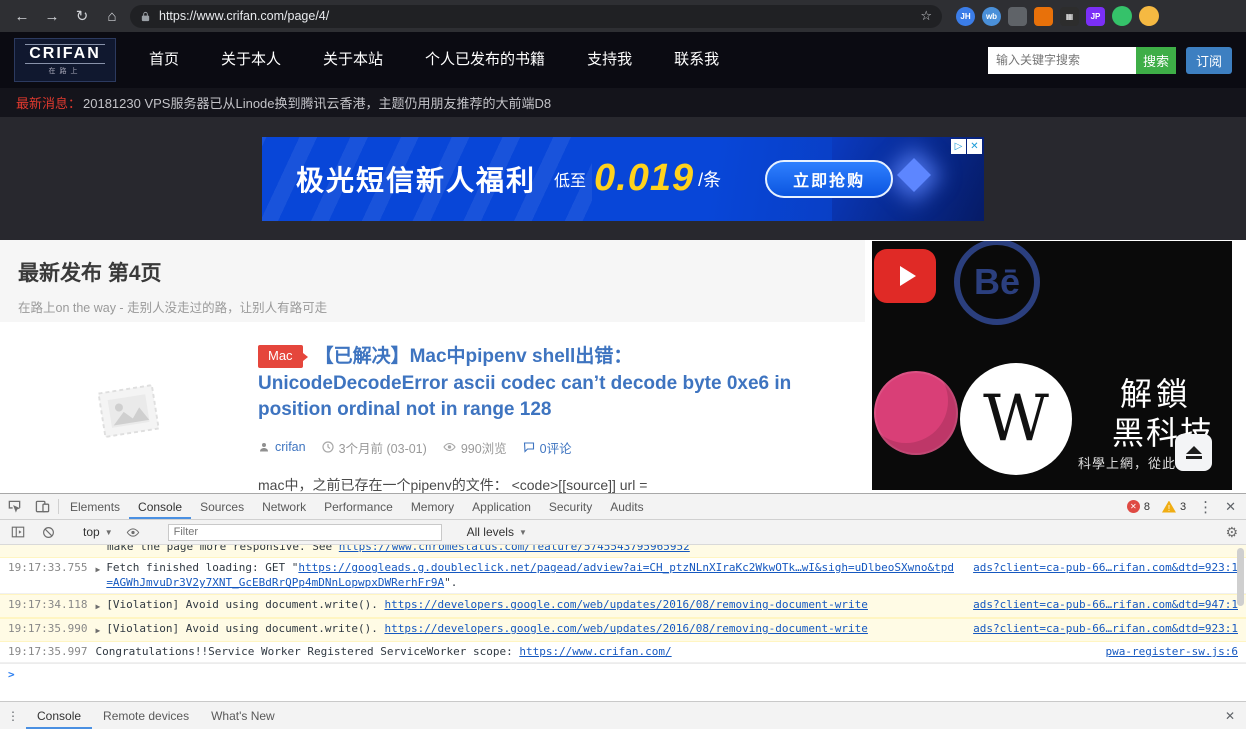 Image resolution: width=1246 pixels, height=729 pixels. Describe the element at coordinates (98, 532) in the screenshot. I see `frame-context-select: top ▼` at that location.